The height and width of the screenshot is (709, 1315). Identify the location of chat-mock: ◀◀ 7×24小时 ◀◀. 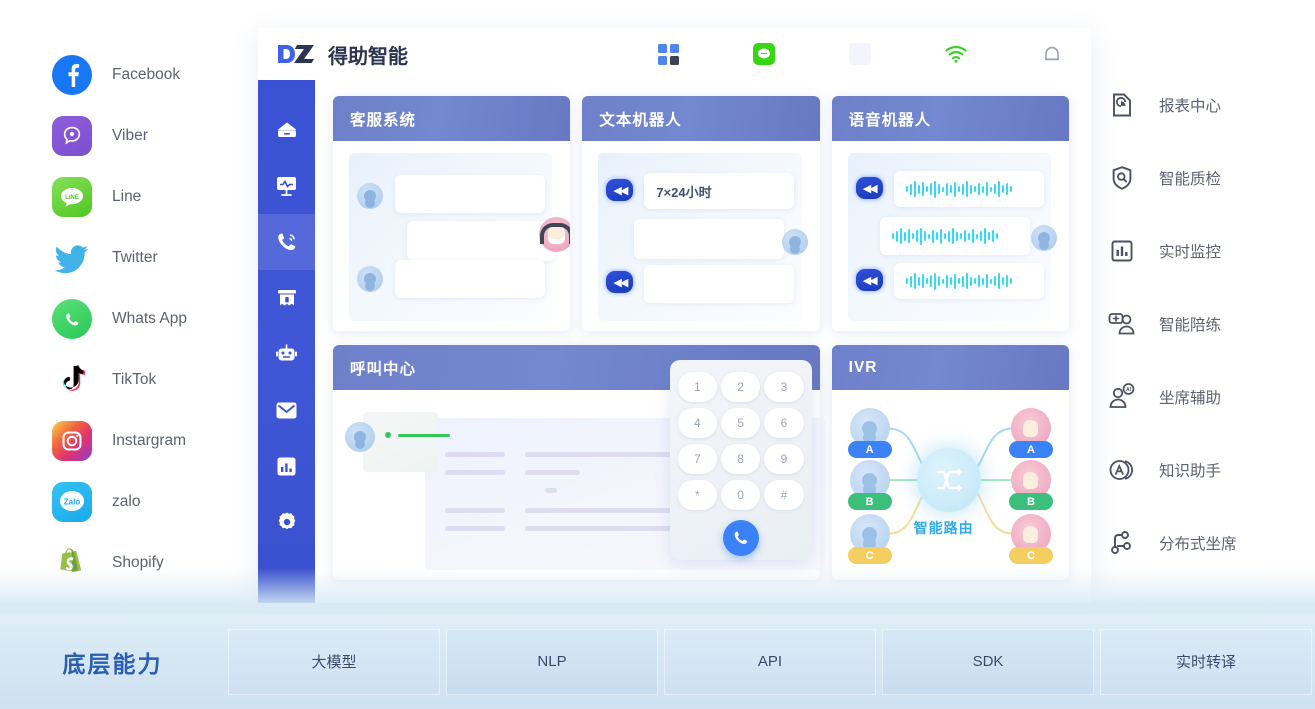
(703, 237).